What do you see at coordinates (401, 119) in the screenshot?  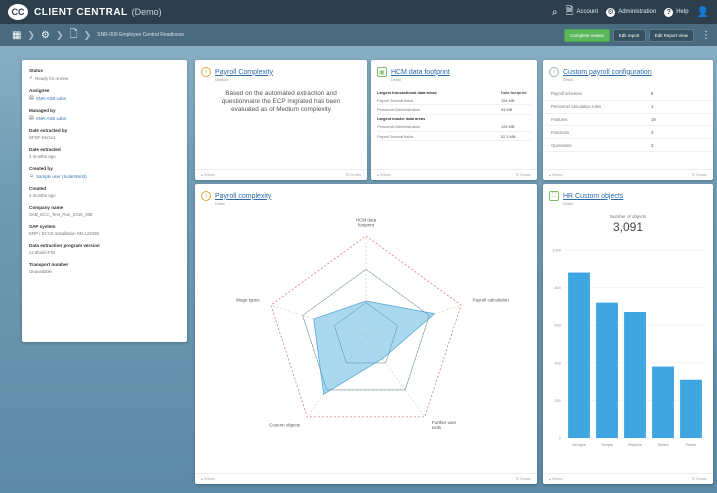 I see `row-label: Largest master data areas` at bounding box center [401, 119].